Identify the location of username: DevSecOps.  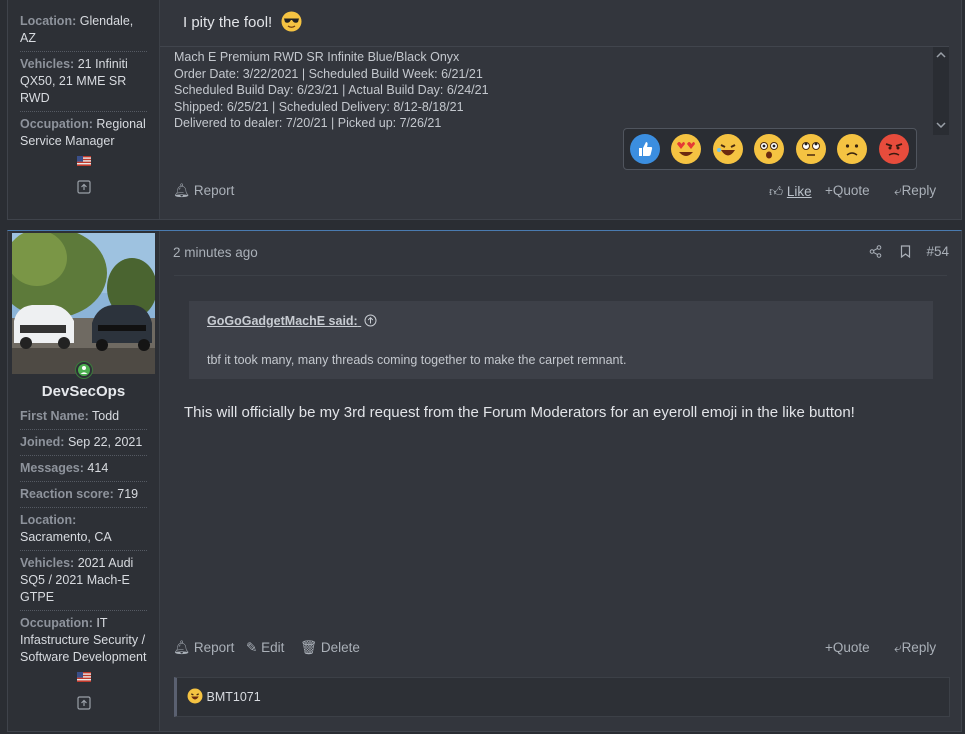
(83, 391).